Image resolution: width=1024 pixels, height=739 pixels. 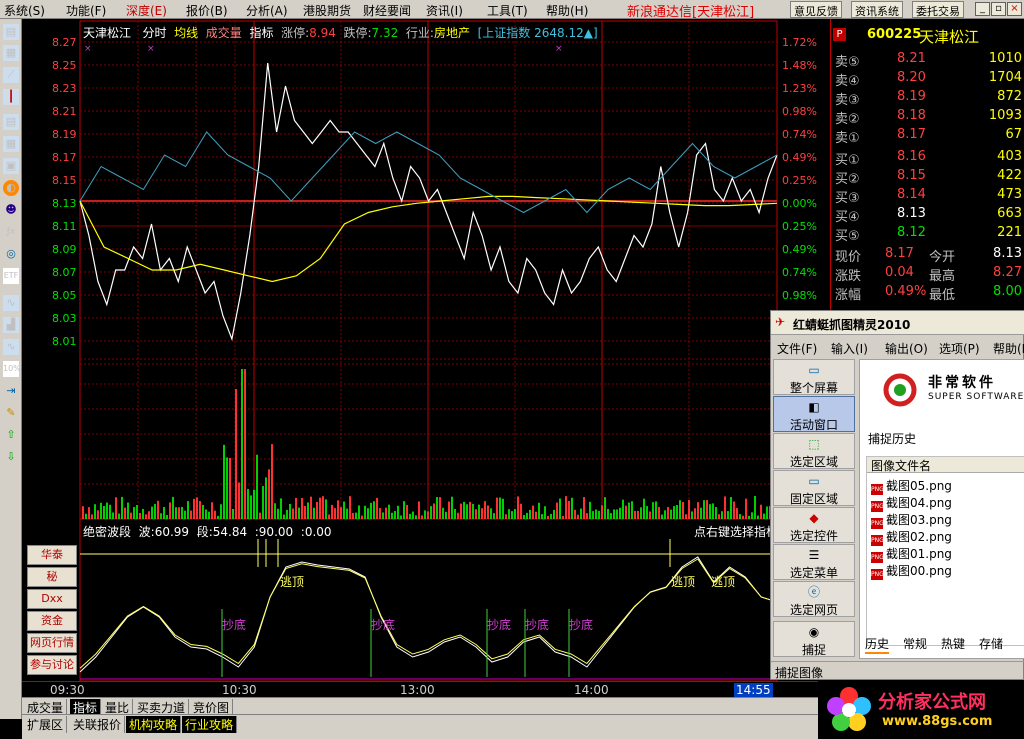 What do you see at coordinates (11, 32) in the screenshot?
I see `quote-list-icon: ▤` at bounding box center [11, 32].